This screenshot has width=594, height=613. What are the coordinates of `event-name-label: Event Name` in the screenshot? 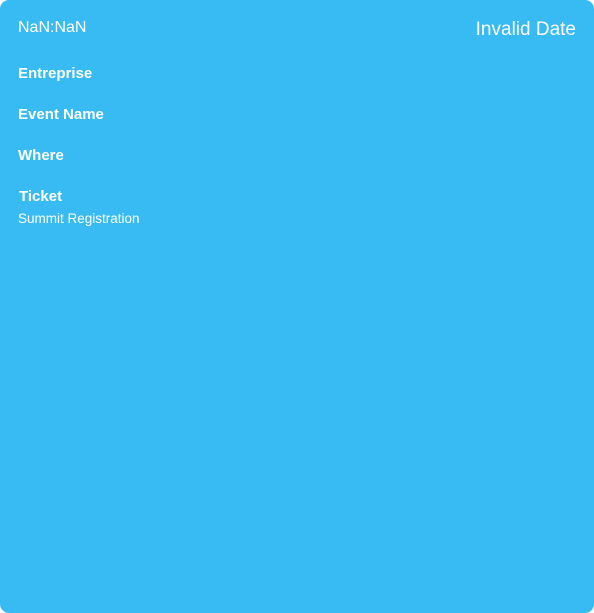 It's located at (61, 114).